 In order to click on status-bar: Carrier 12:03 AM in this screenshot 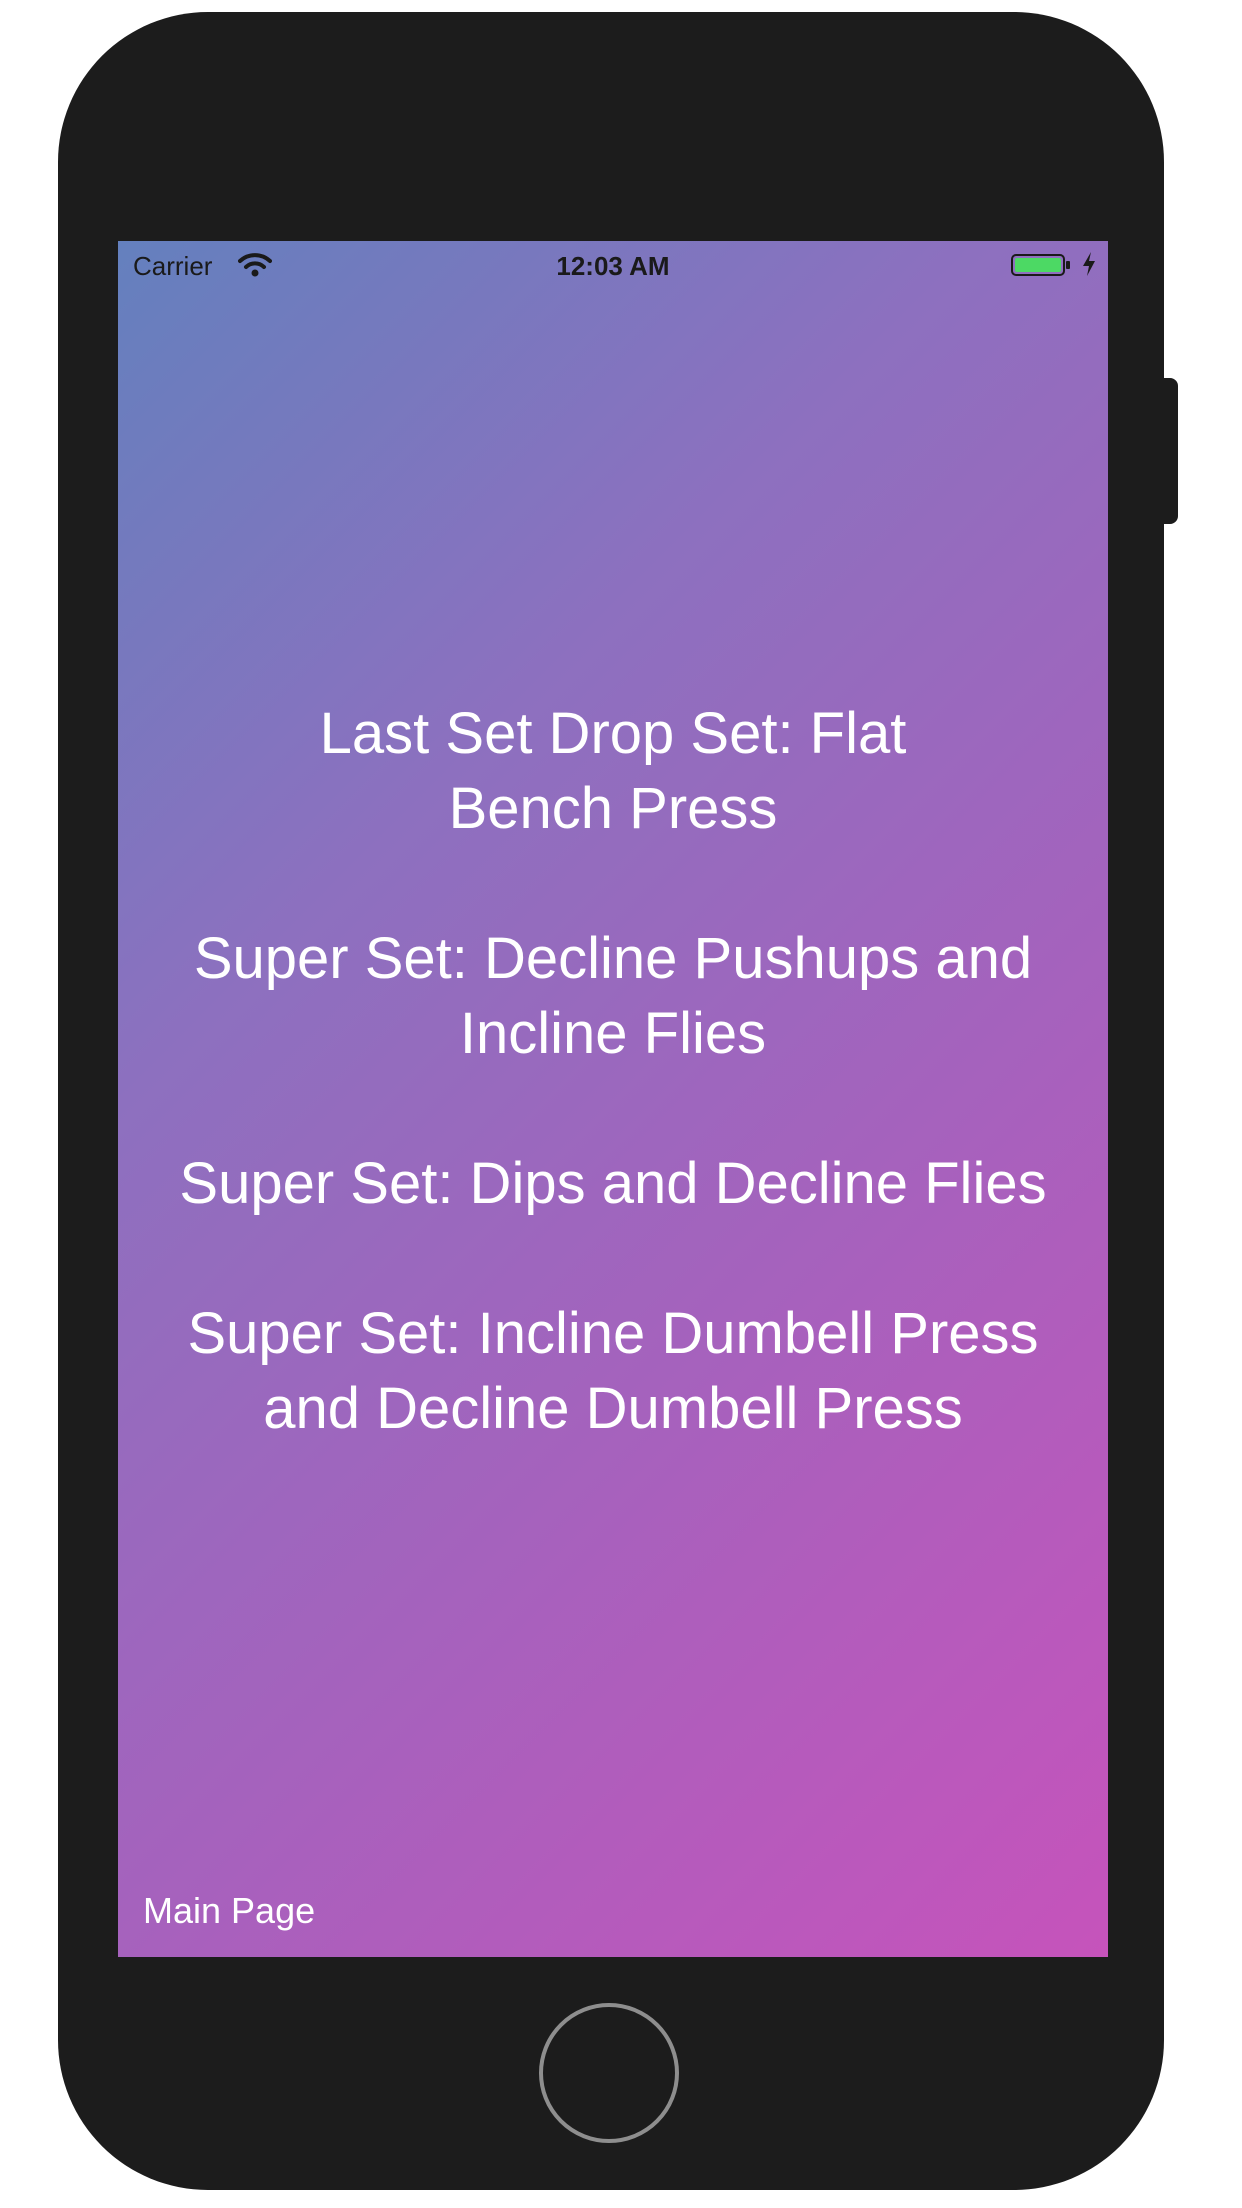, I will do `click(613, 266)`.